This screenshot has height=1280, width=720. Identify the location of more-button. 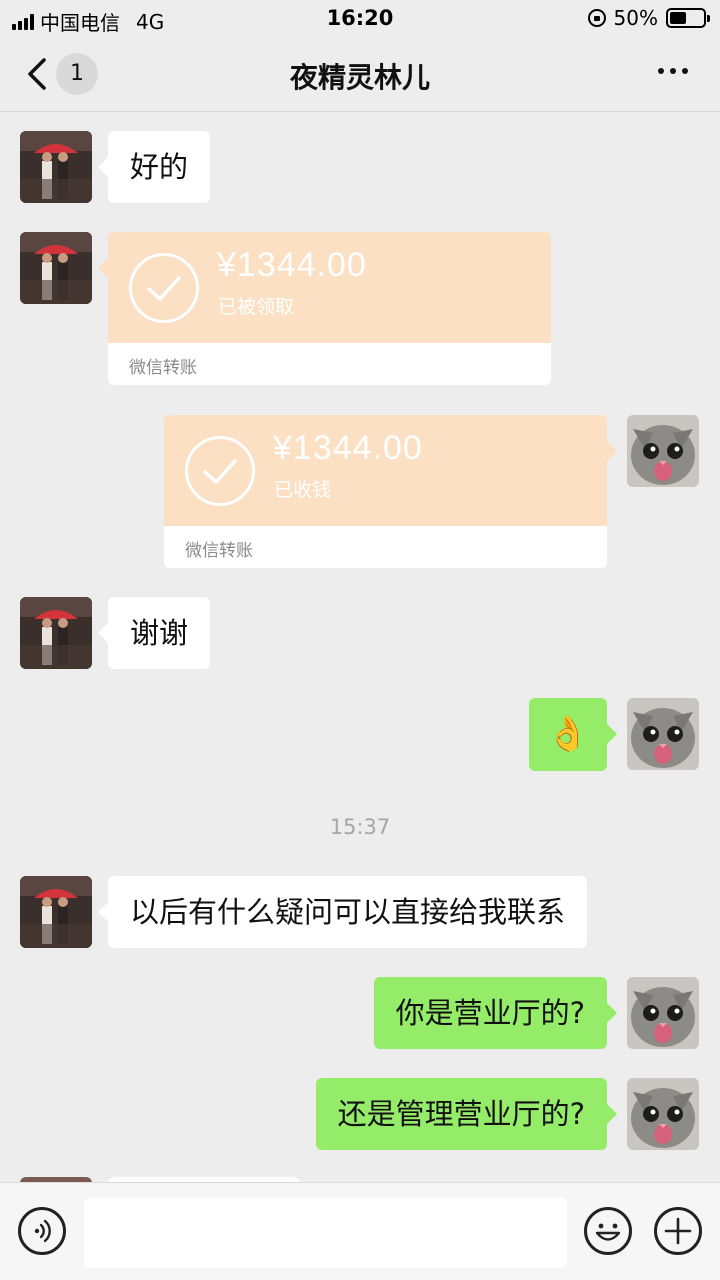
(673, 71).